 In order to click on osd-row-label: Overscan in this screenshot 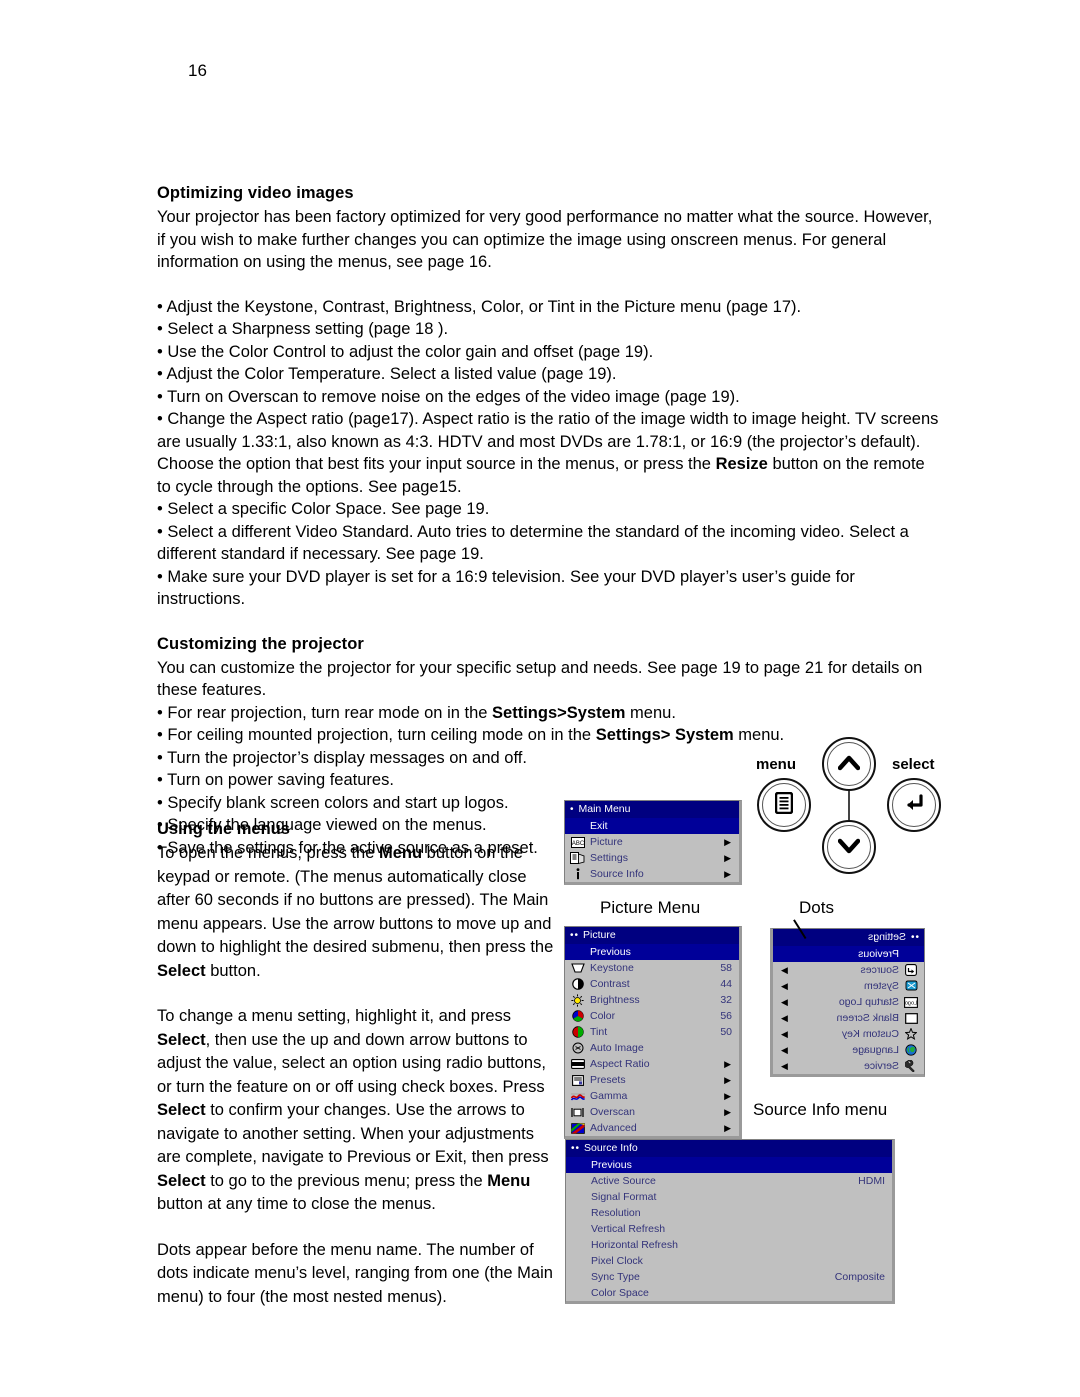, I will do `click(612, 1112)`.